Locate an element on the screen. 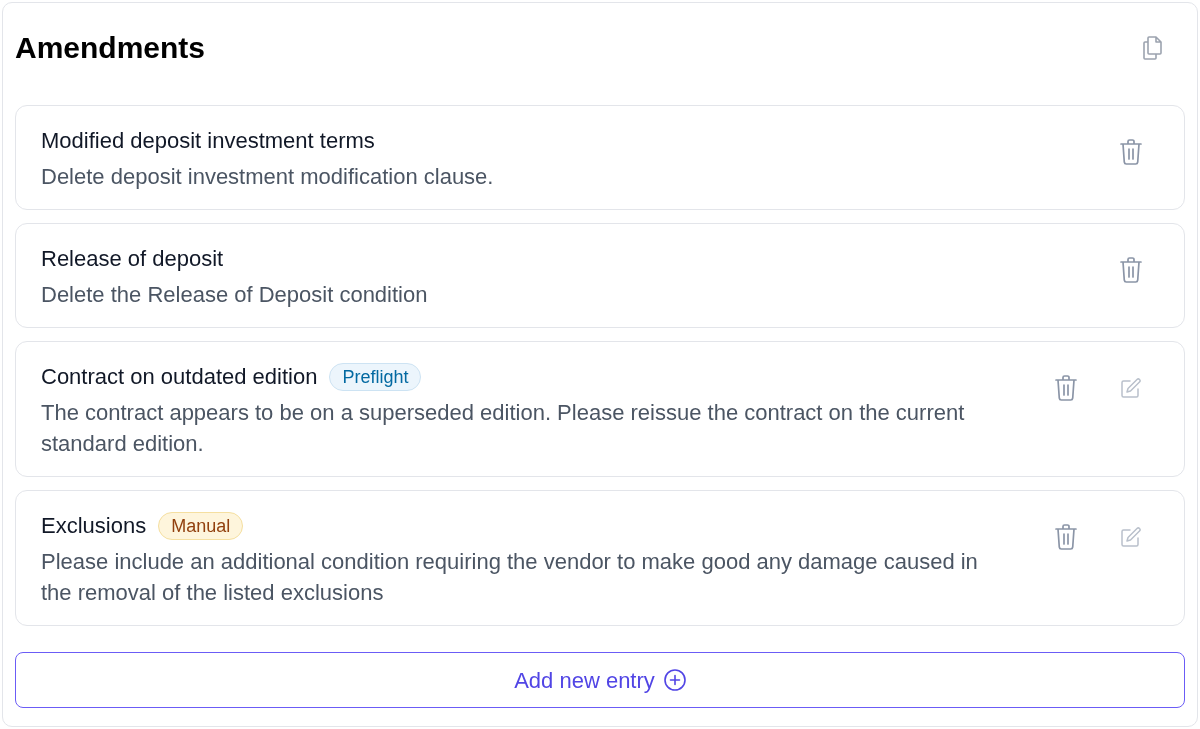 This screenshot has height=729, width=1200. entry-description: Delete the Release of Deposit condition is located at coordinates (235, 295).